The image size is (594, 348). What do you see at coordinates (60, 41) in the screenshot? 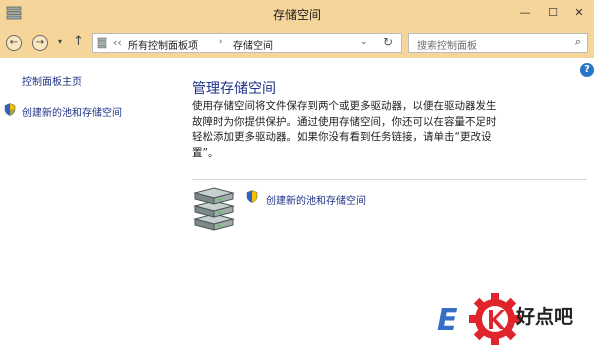
I see `recent-locations-icon: ▾` at bounding box center [60, 41].